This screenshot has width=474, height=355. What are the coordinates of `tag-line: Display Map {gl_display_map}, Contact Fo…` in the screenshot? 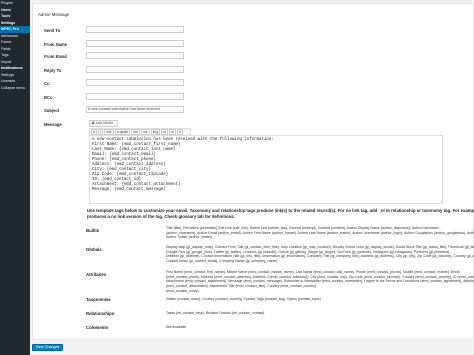 It's located at (320, 247).